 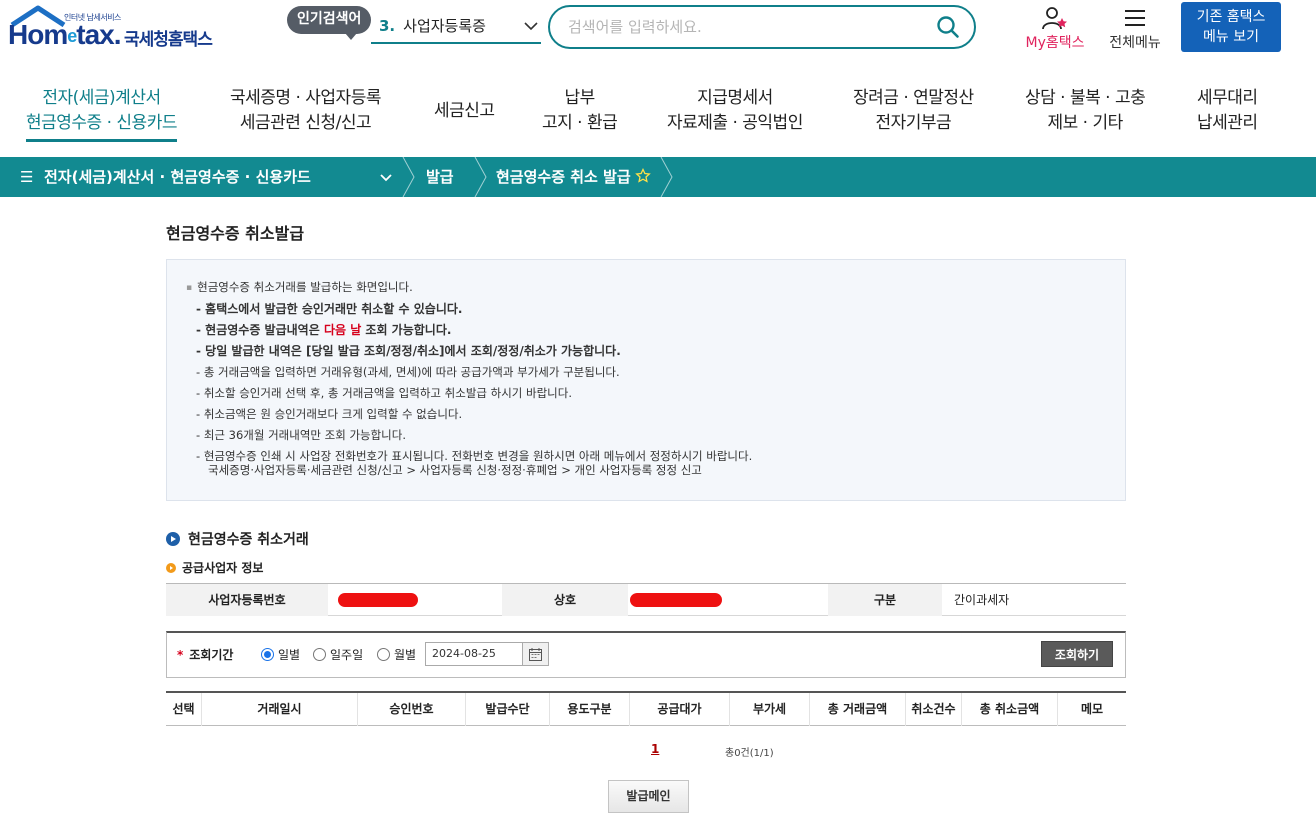 I want to click on col-total-amount: 총 거래금액, so click(x=858, y=709).